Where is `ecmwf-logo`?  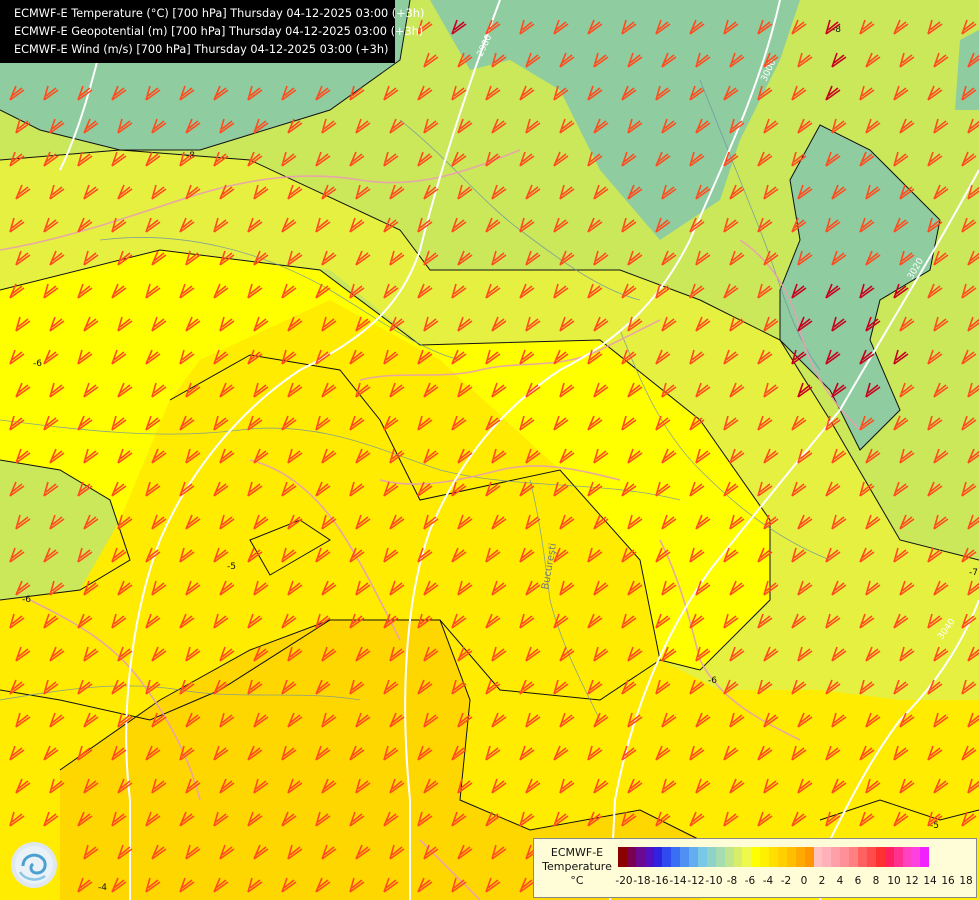
ecmwf-logo is located at coordinates (34, 865).